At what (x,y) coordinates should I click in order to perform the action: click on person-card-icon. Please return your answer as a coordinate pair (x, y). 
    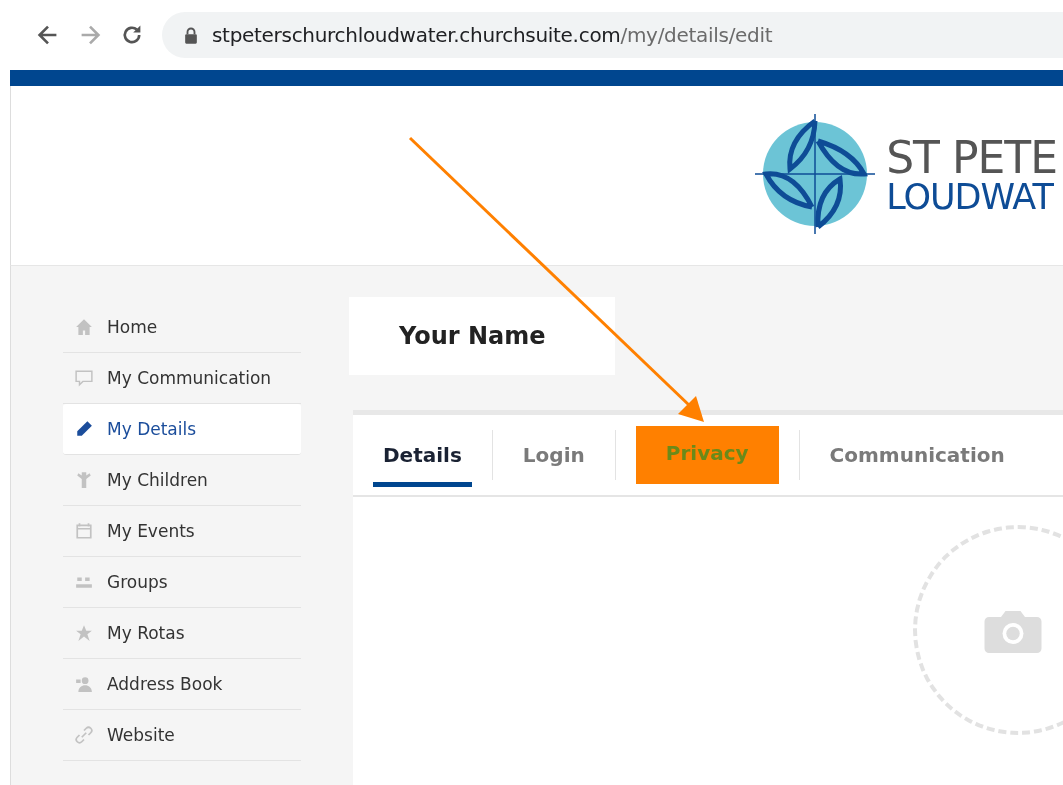
    Looking at the image, I should click on (84, 684).